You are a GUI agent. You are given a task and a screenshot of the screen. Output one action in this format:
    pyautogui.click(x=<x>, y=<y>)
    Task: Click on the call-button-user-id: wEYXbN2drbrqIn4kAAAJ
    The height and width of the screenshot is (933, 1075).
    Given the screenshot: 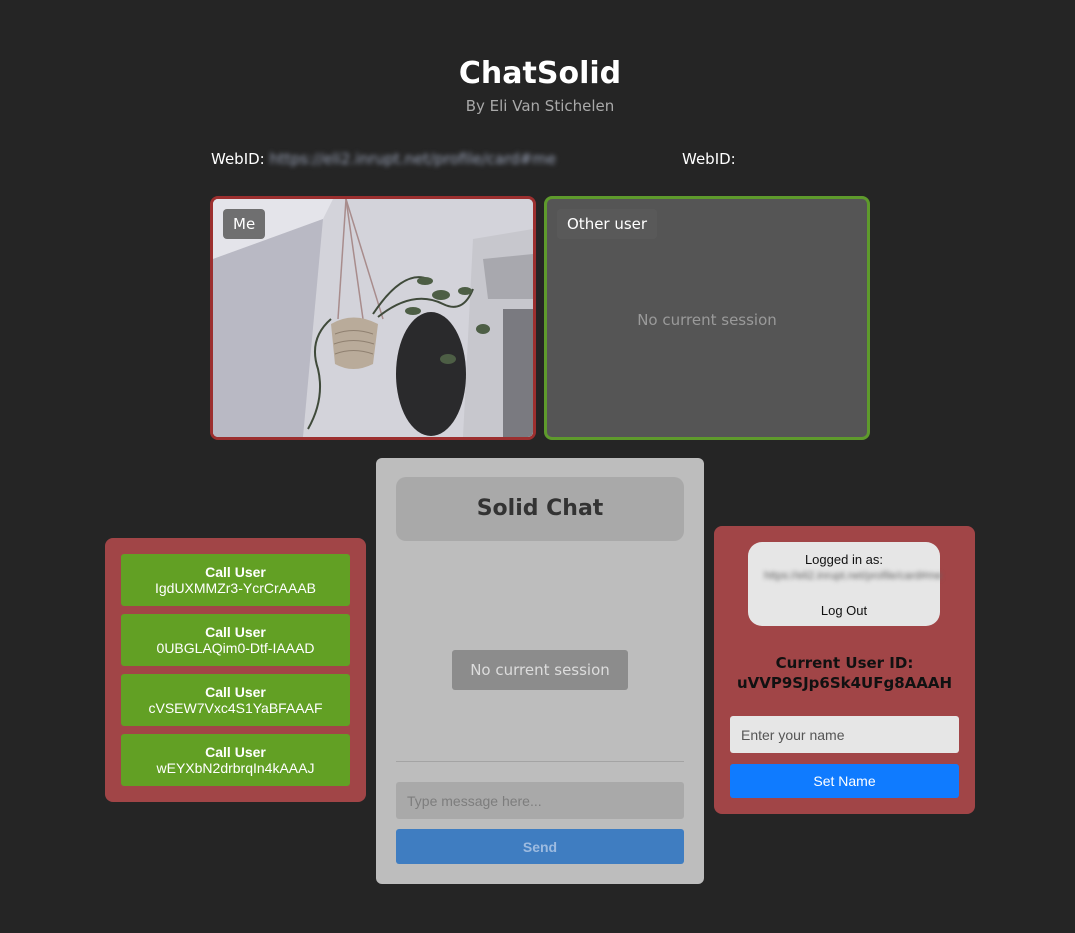 What is the action you would take?
    pyautogui.click(x=235, y=768)
    